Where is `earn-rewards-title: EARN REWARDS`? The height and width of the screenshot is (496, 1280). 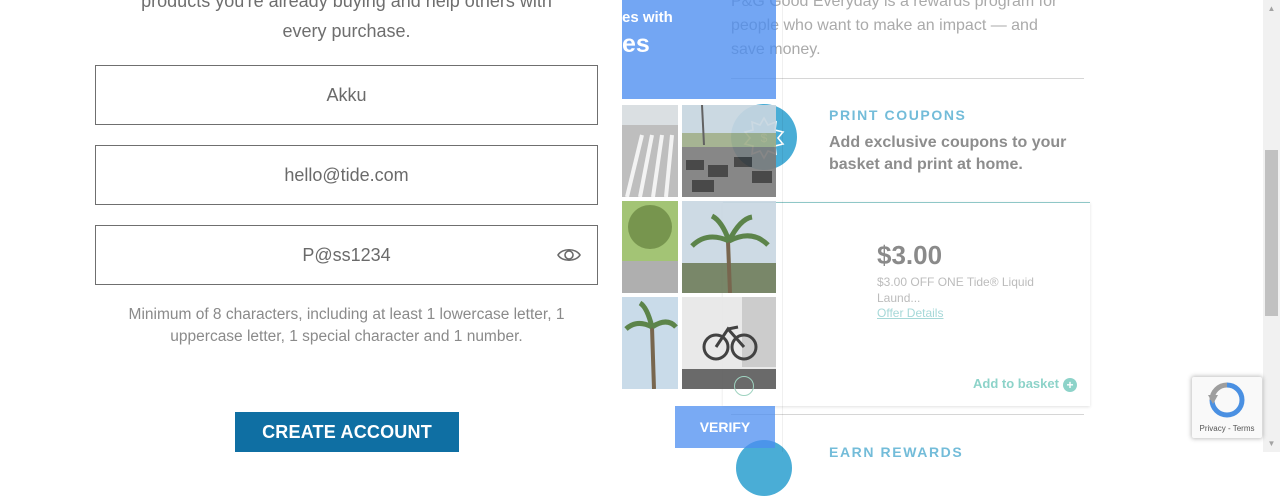
earn-rewards-title: EARN REWARDS is located at coordinates (896, 452).